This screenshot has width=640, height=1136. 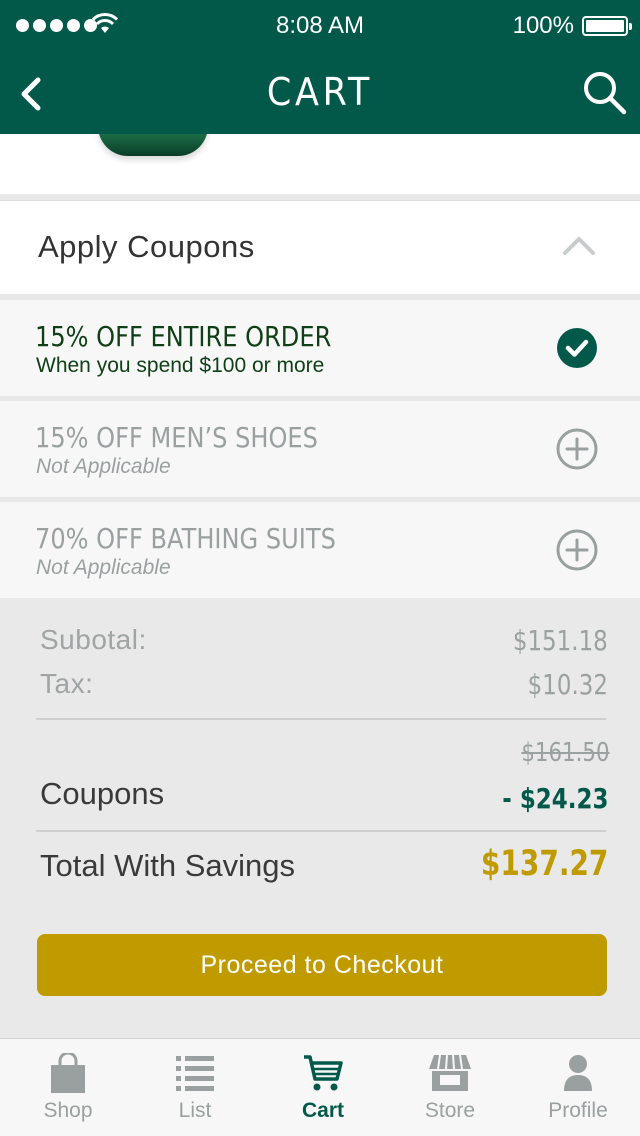 I want to click on tab-list: List, so click(x=195, y=1087).